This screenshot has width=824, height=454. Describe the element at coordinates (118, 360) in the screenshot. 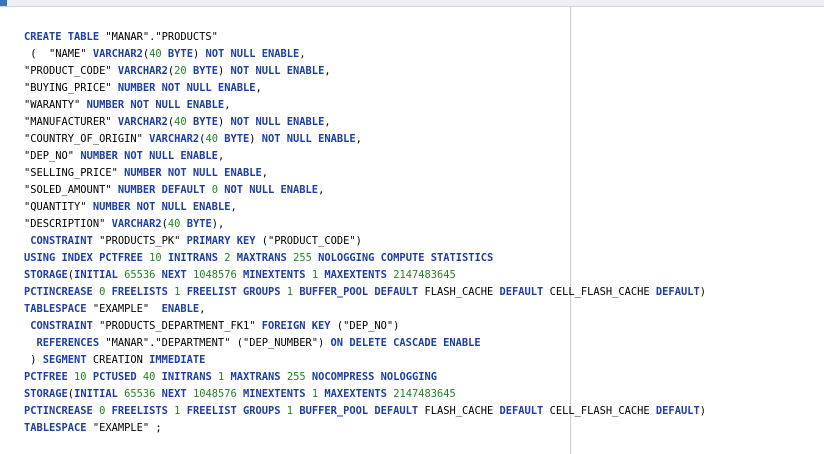

I see `sql-text: CREATION` at that location.